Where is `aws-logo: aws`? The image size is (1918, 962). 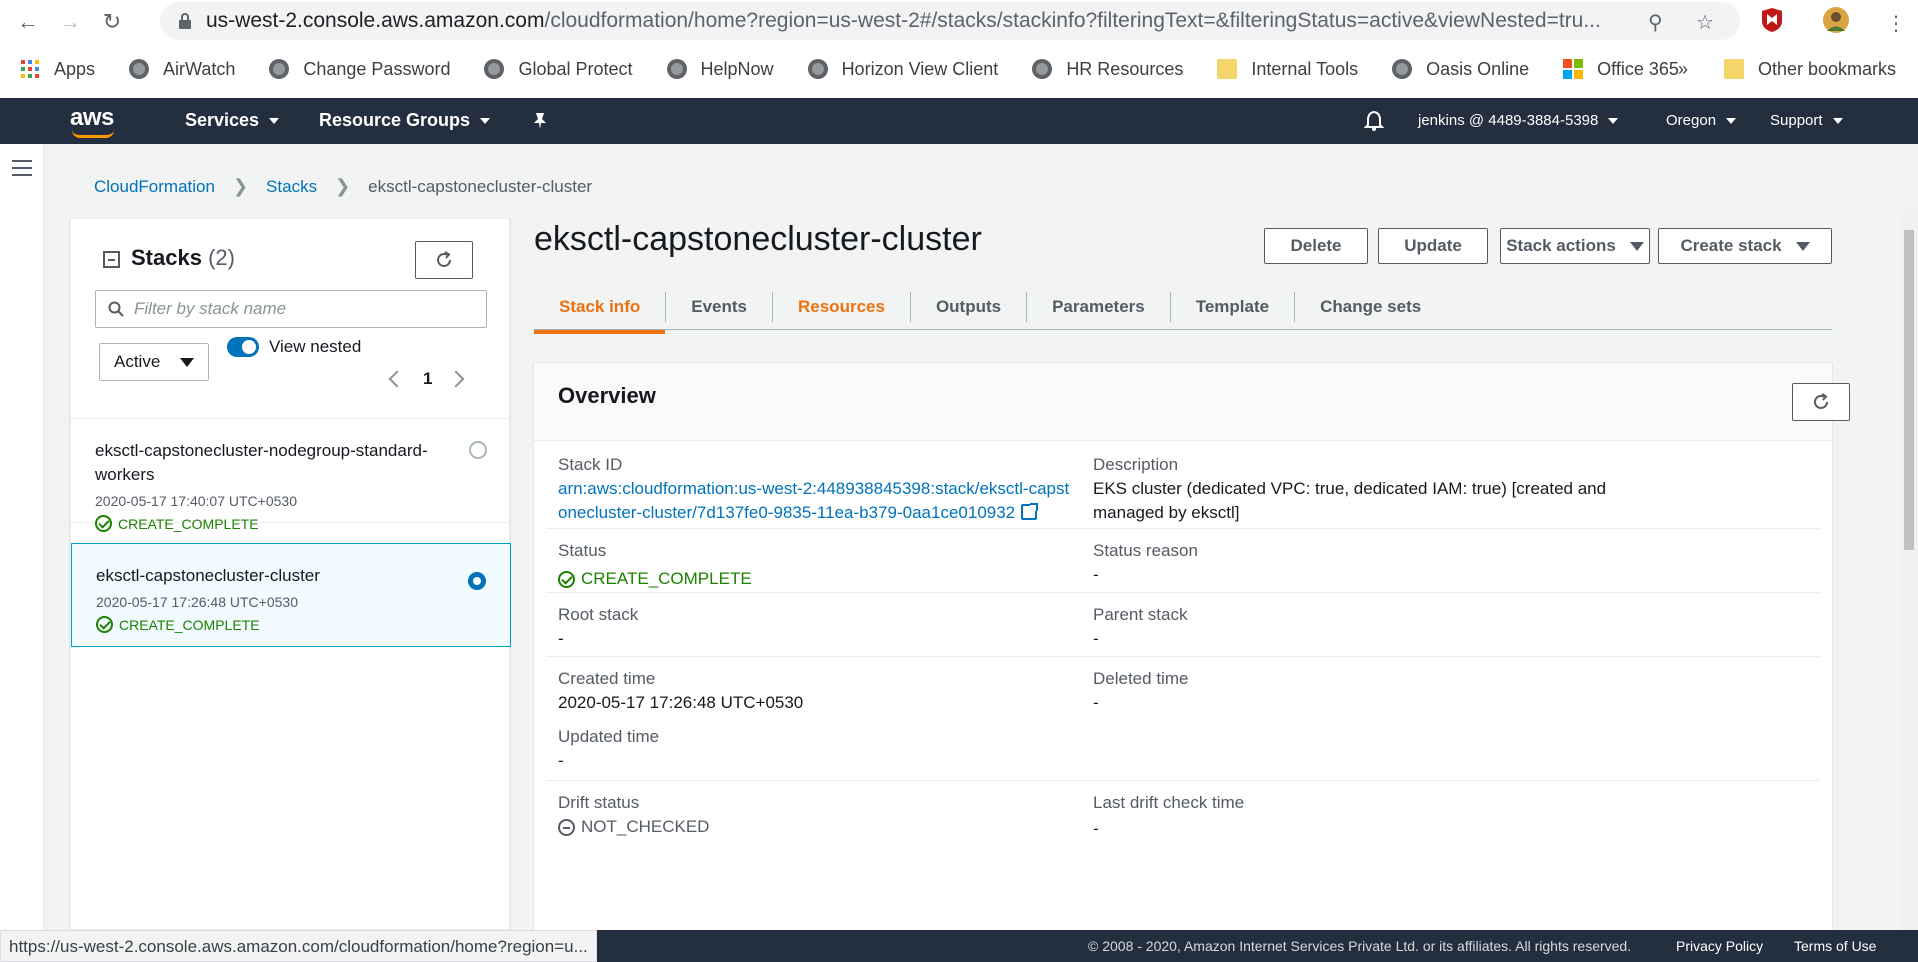 aws-logo: aws is located at coordinates (92, 121).